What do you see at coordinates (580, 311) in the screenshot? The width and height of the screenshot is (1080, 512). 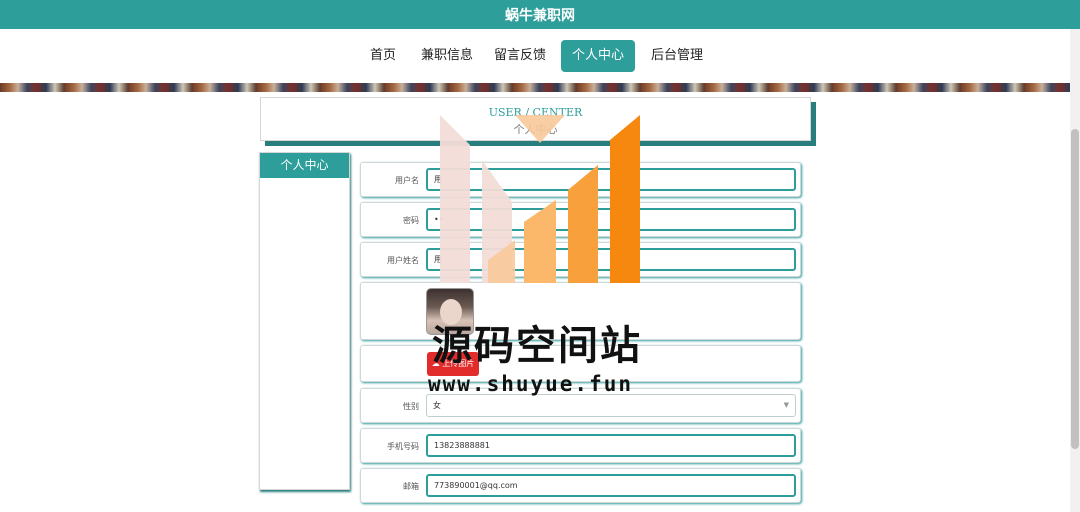 I see `form-row-avatar` at bounding box center [580, 311].